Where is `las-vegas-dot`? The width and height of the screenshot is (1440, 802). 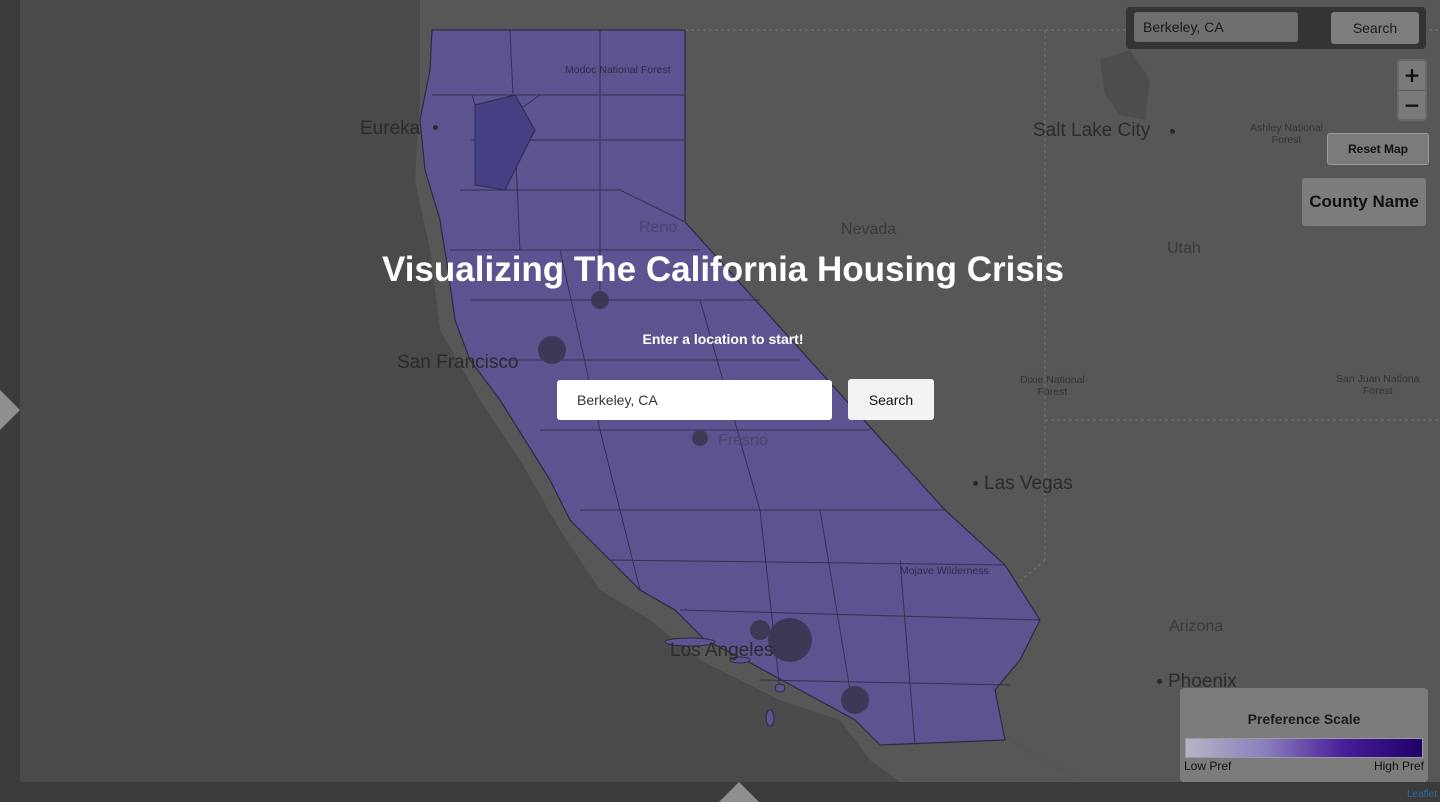
las-vegas-dot is located at coordinates (975, 483).